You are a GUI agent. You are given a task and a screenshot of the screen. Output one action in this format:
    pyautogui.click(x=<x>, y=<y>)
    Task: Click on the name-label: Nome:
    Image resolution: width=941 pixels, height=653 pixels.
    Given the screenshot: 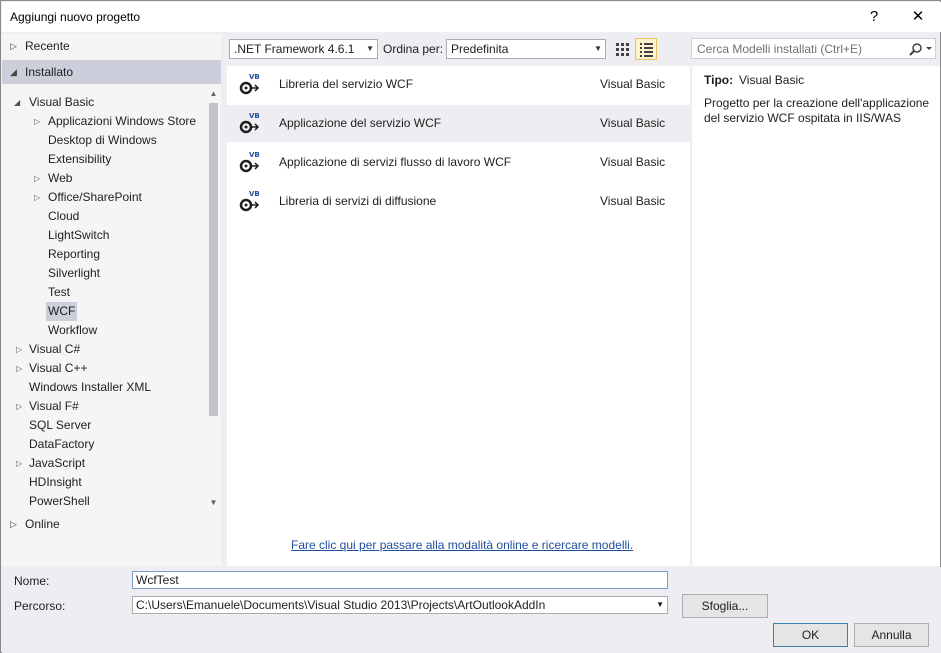 What is the action you would take?
    pyautogui.click(x=32, y=581)
    